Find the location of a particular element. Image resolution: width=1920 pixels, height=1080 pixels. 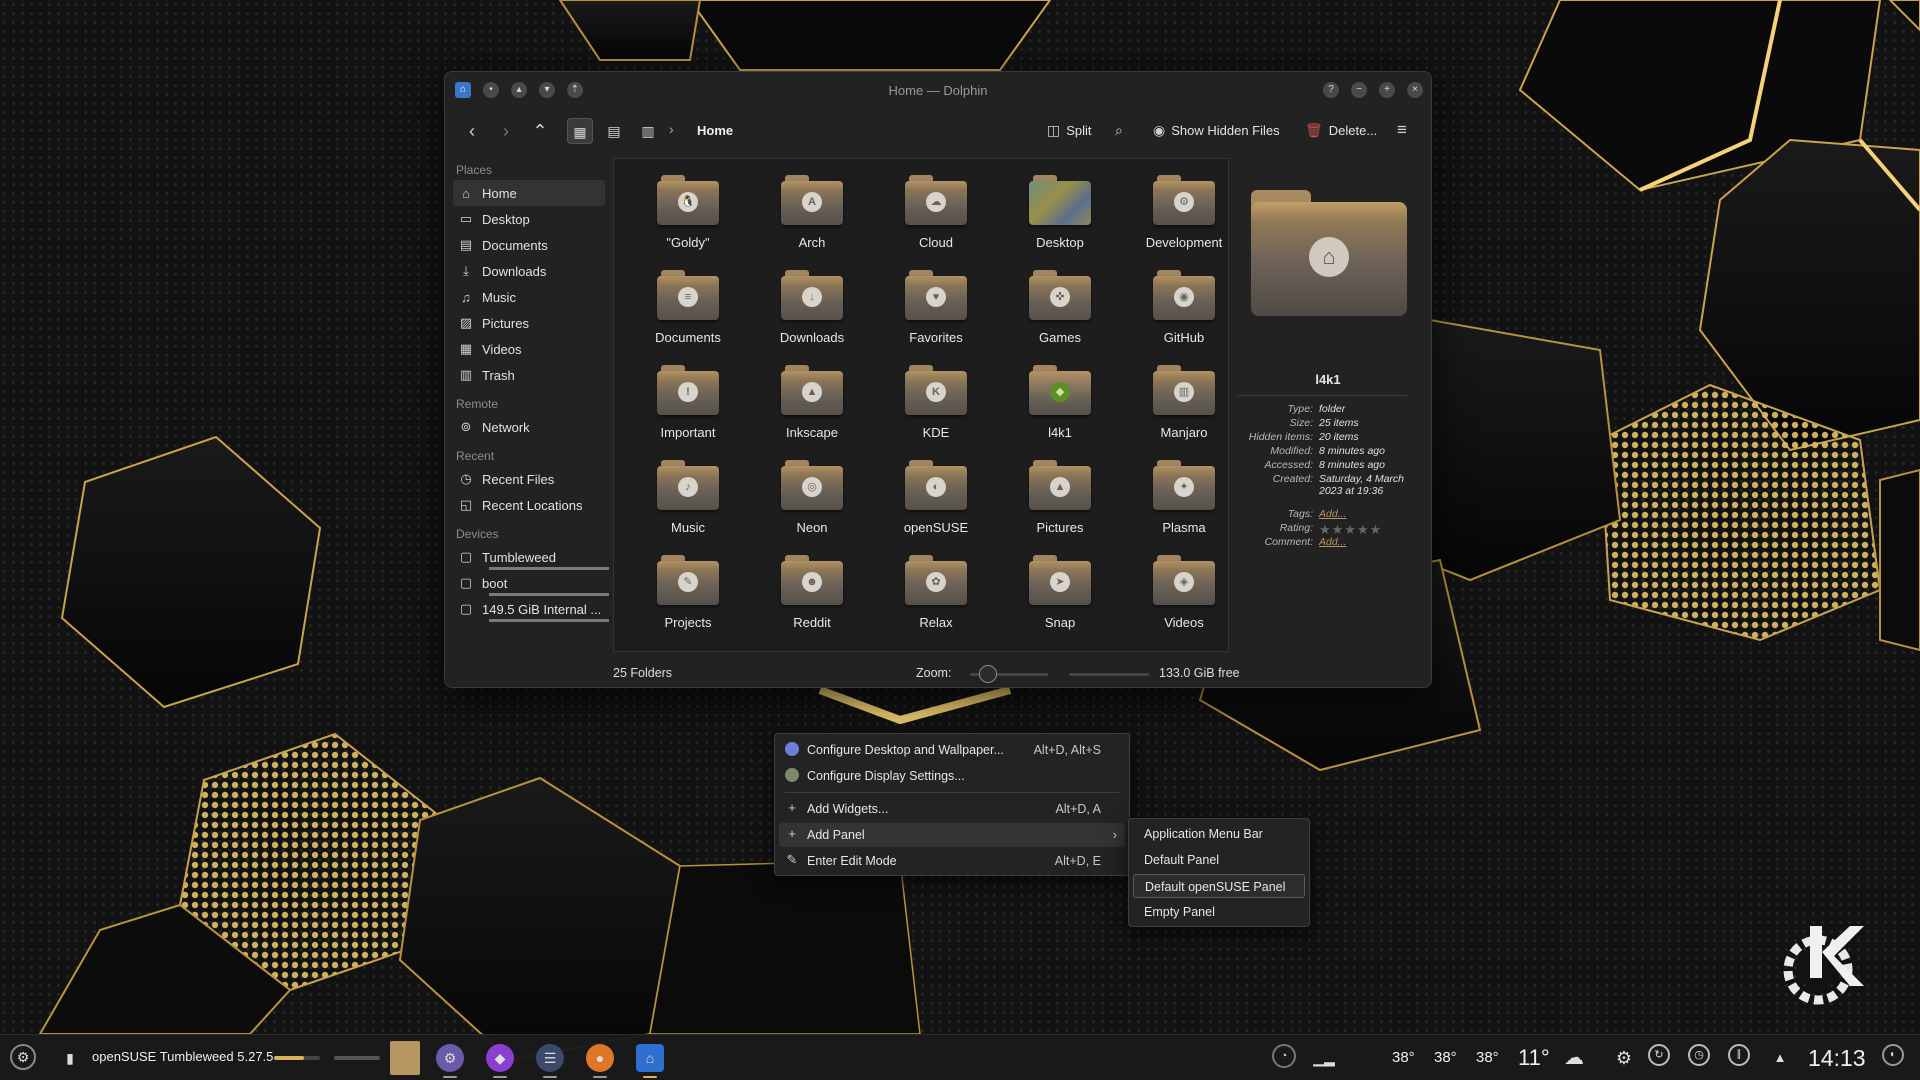

submenu-empty-panel: Empty Panel is located at coordinates (1219, 912).